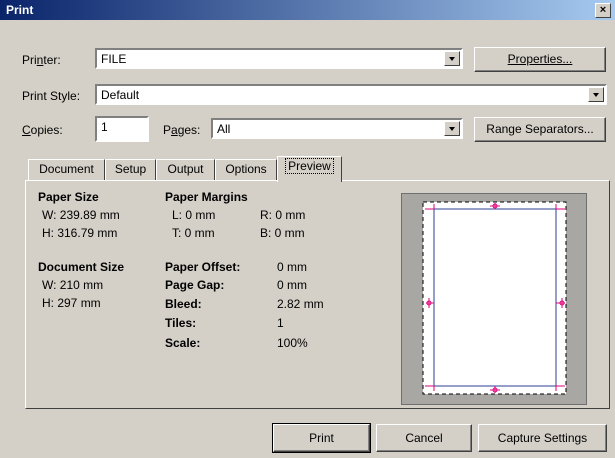 This screenshot has width=615, height=458. Describe the element at coordinates (292, 267) in the screenshot. I see `paper-offset-value: 0 mm` at that location.